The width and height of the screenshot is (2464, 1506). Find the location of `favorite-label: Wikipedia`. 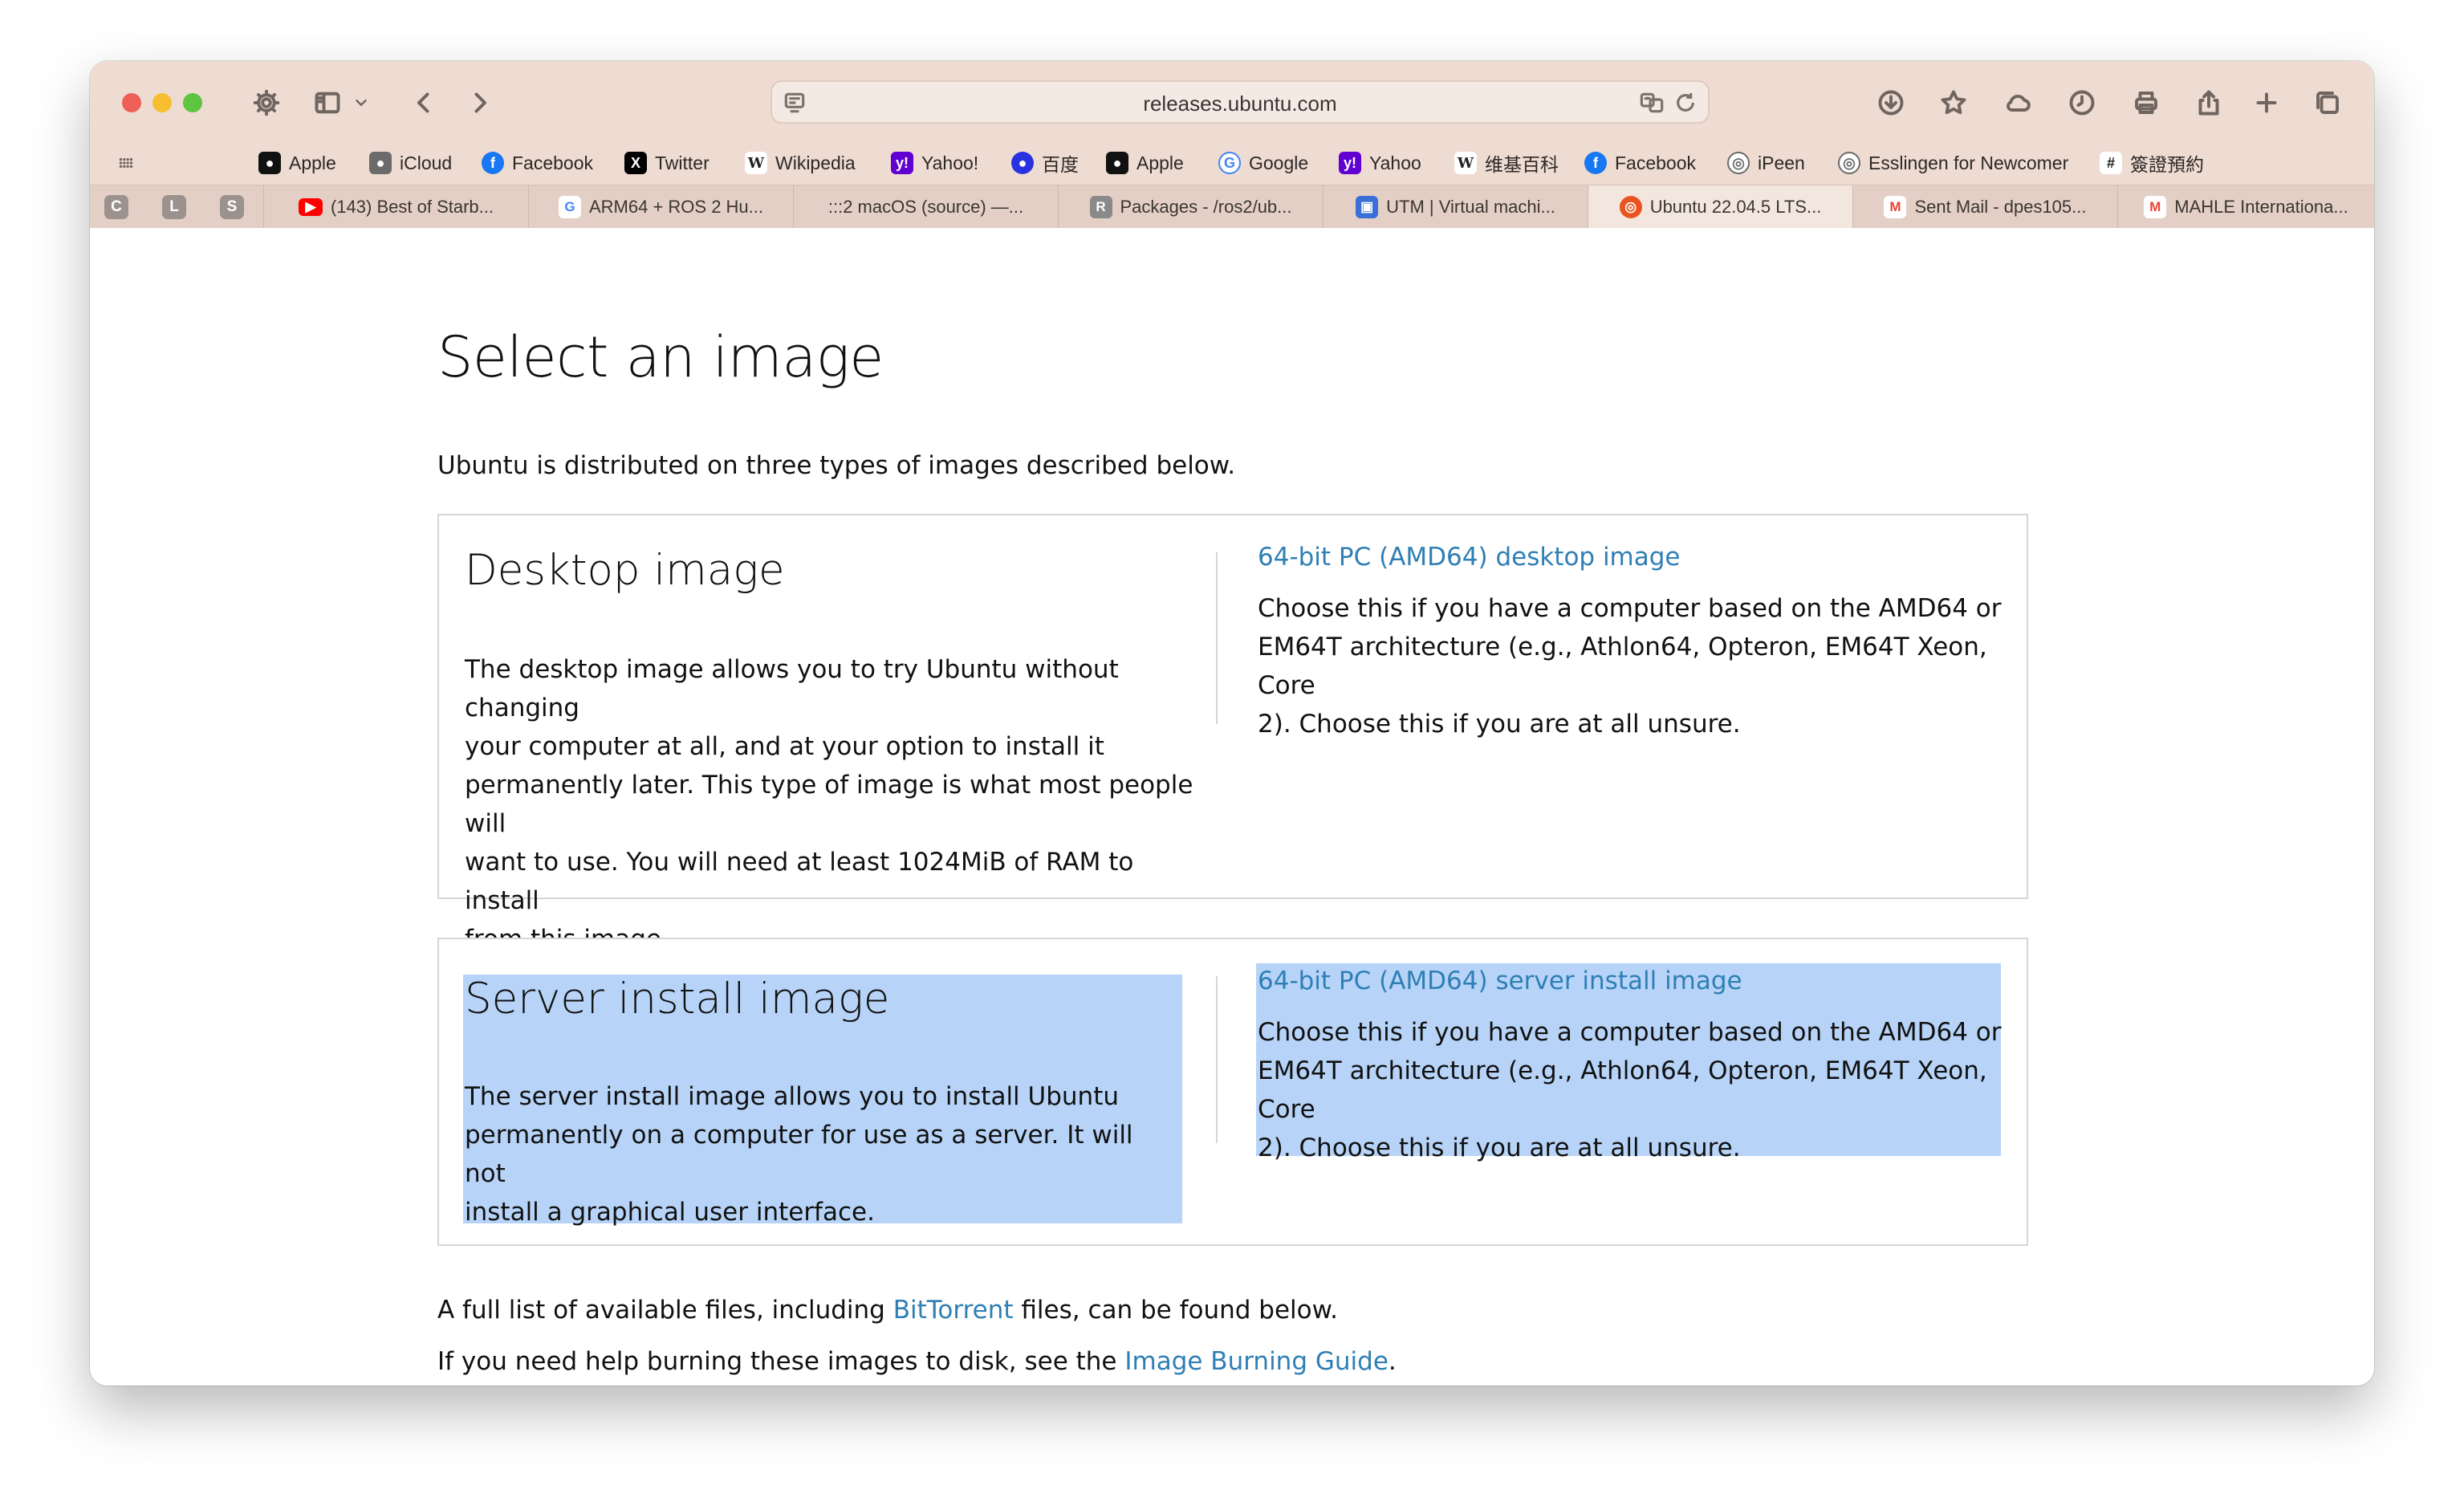

favorite-label: Wikipedia is located at coordinates (816, 162).